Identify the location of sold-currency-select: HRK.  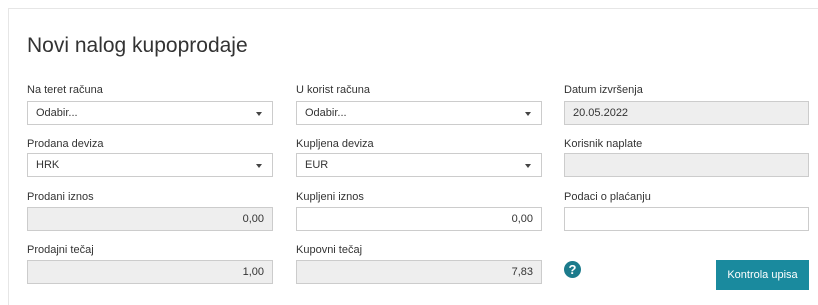
(150, 165).